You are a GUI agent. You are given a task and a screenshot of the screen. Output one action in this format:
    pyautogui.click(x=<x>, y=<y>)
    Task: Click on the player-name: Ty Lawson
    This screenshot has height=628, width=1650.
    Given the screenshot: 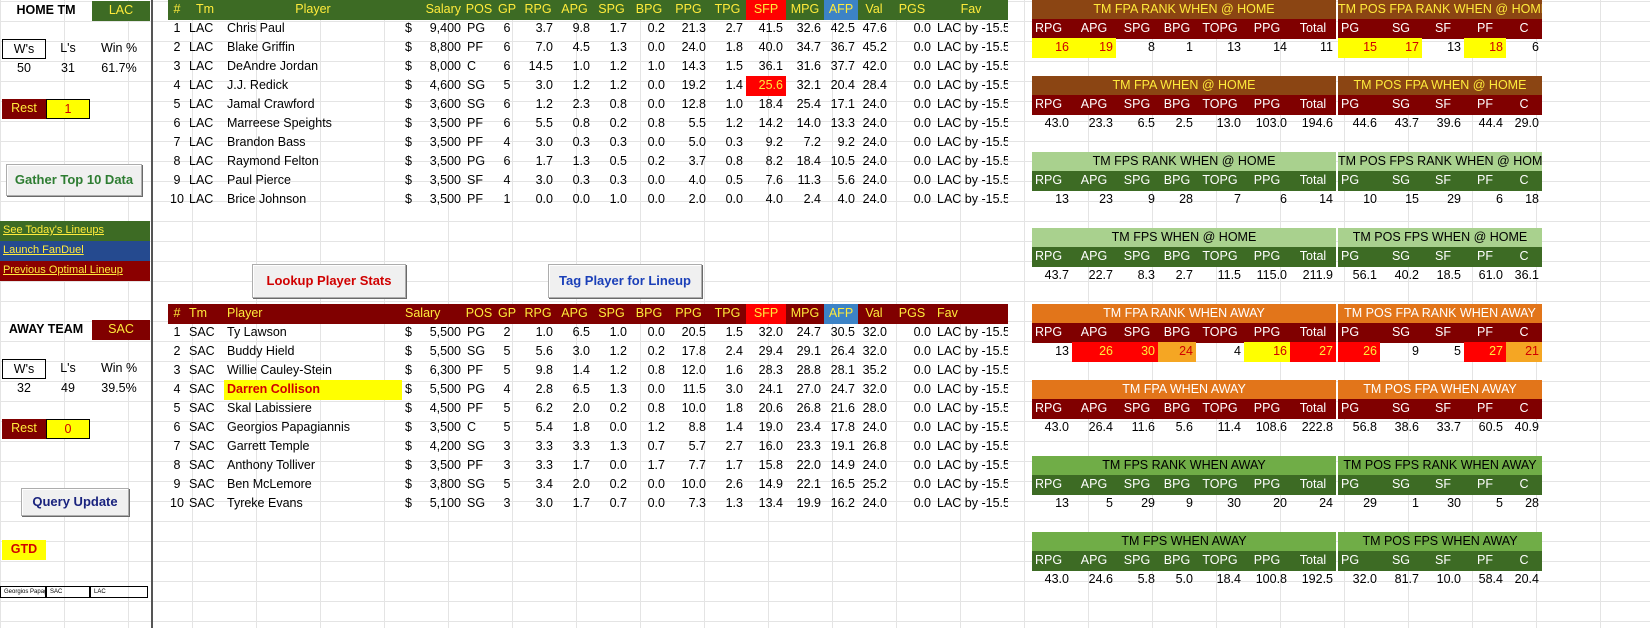 What is the action you would take?
    pyautogui.click(x=313, y=333)
    